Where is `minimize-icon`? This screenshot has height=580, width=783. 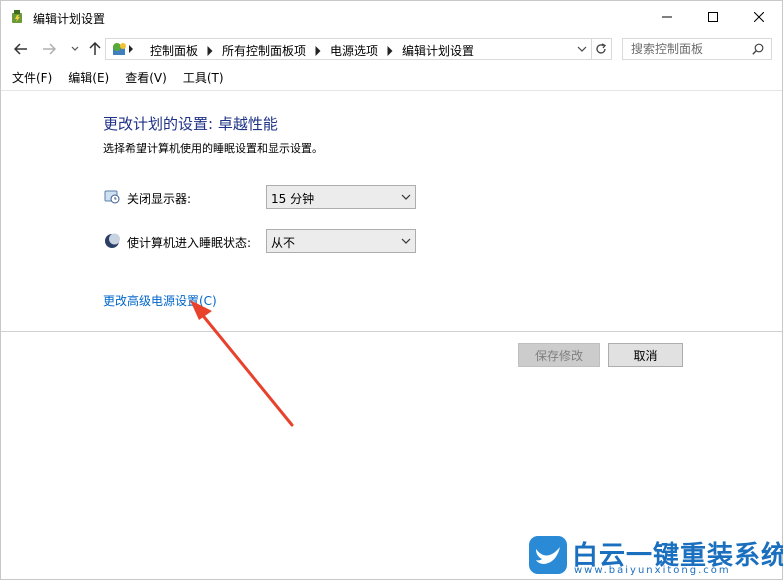 minimize-icon is located at coordinates (667, 17).